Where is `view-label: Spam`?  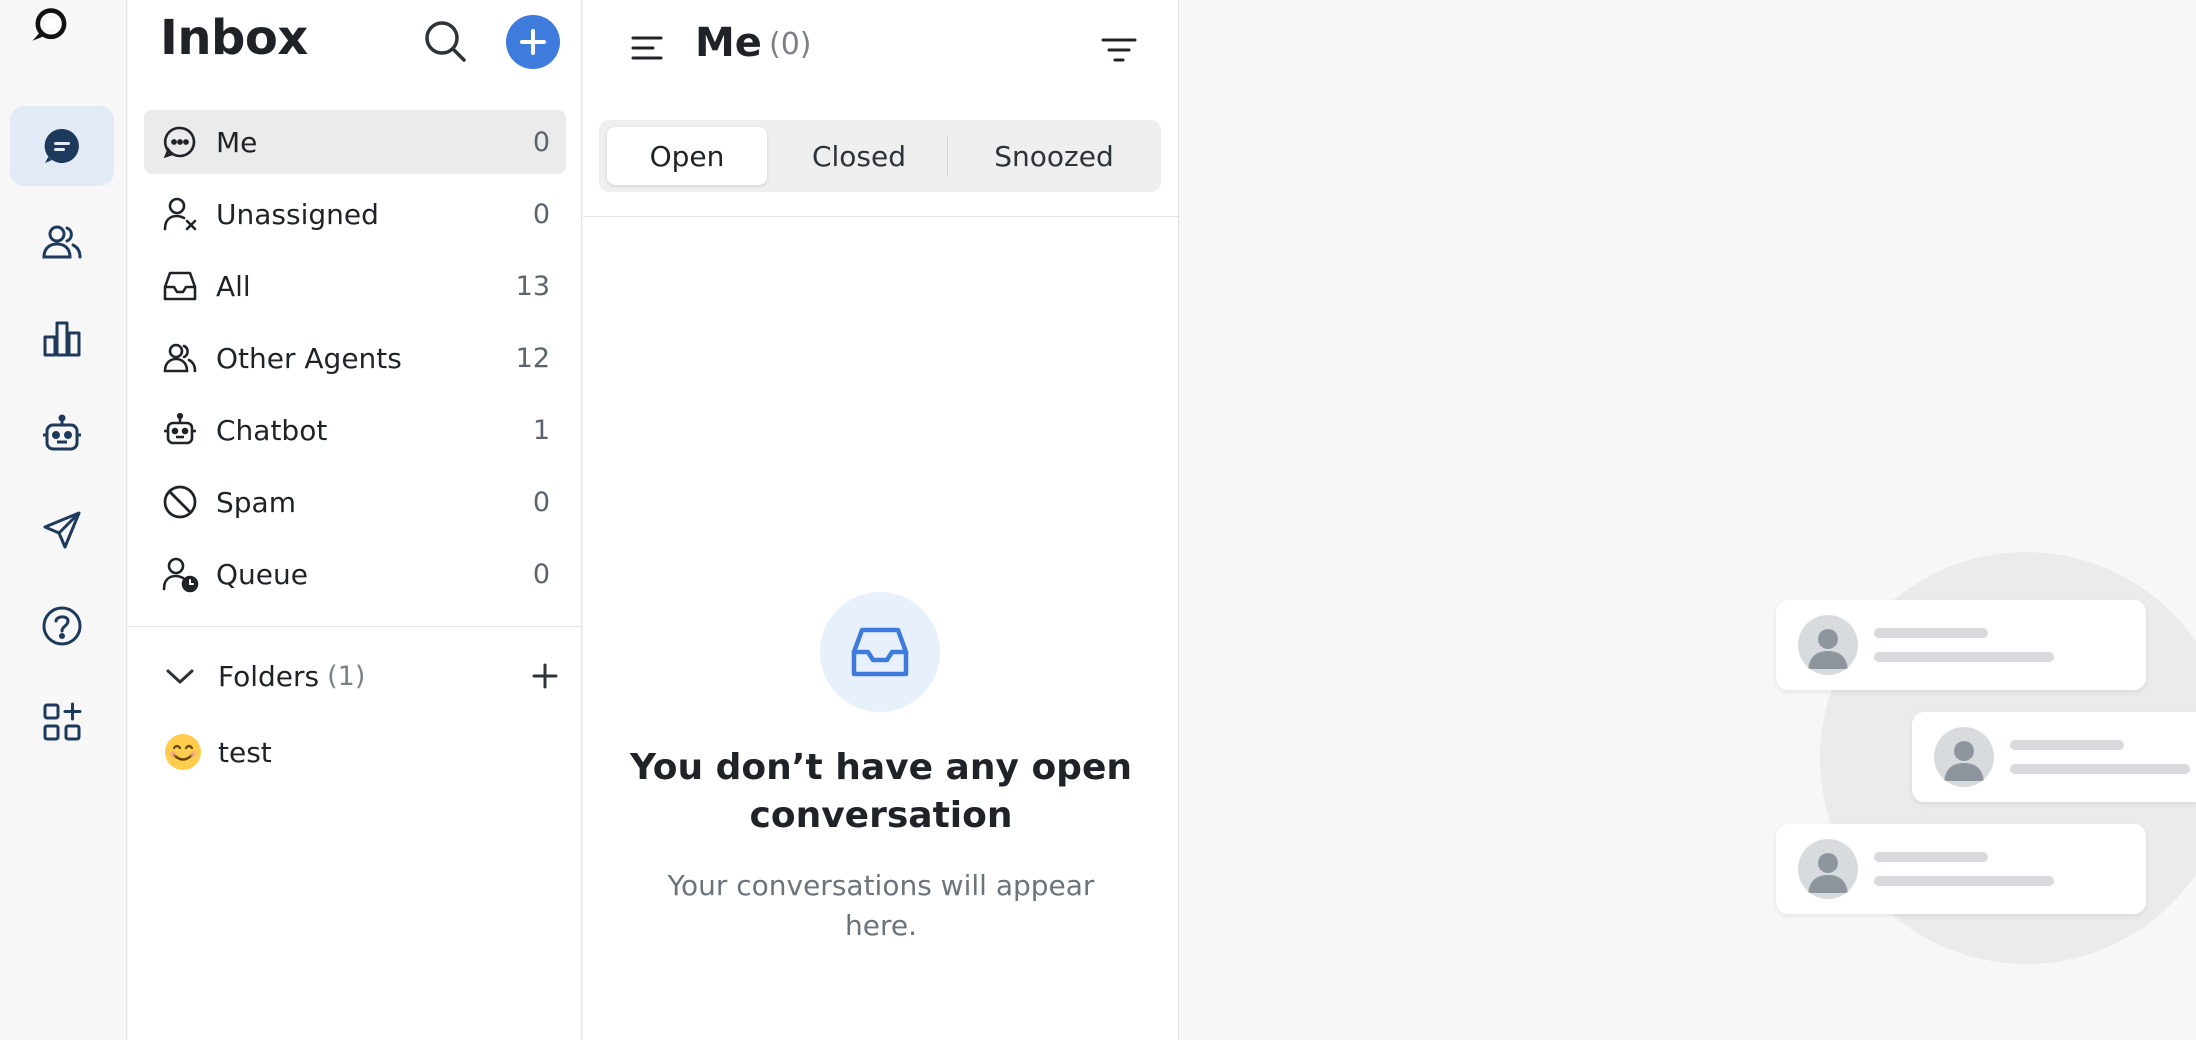
view-label: Spam is located at coordinates (256, 502).